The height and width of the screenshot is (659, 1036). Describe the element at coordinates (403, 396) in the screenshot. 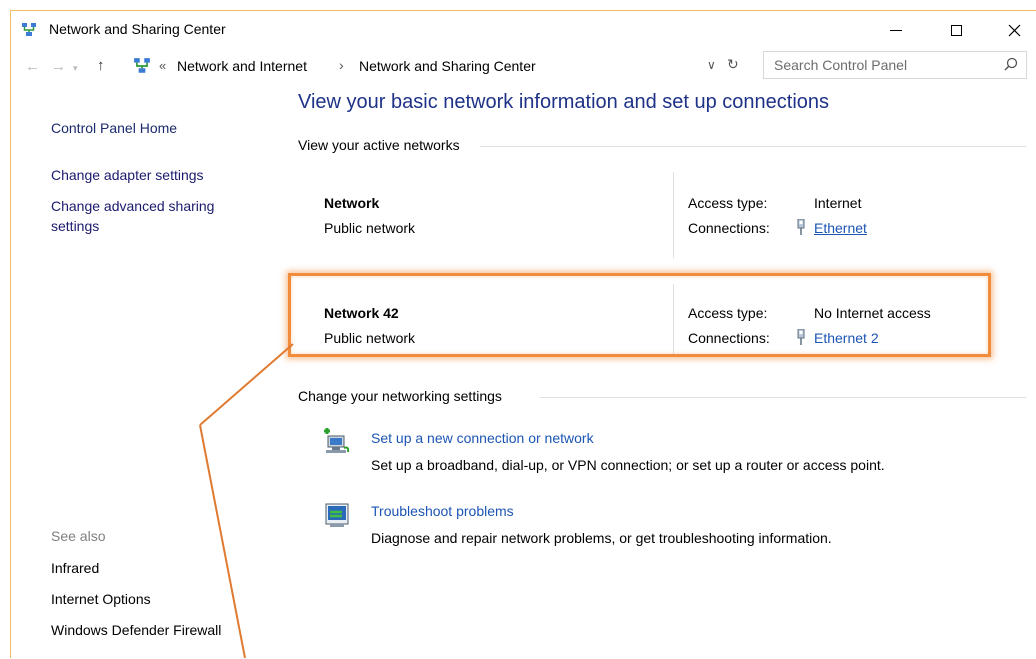

I see `networking-settings-heading: Change your networking settings` at that location.